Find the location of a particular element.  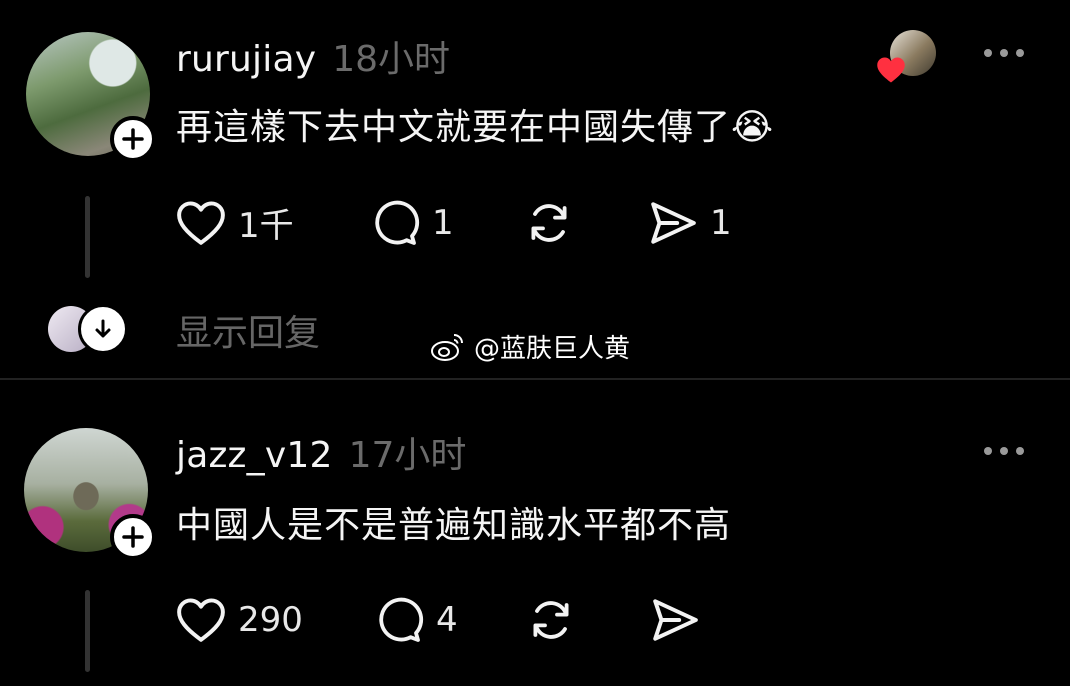

share-button: 1 is located at coordinates (690, 223).